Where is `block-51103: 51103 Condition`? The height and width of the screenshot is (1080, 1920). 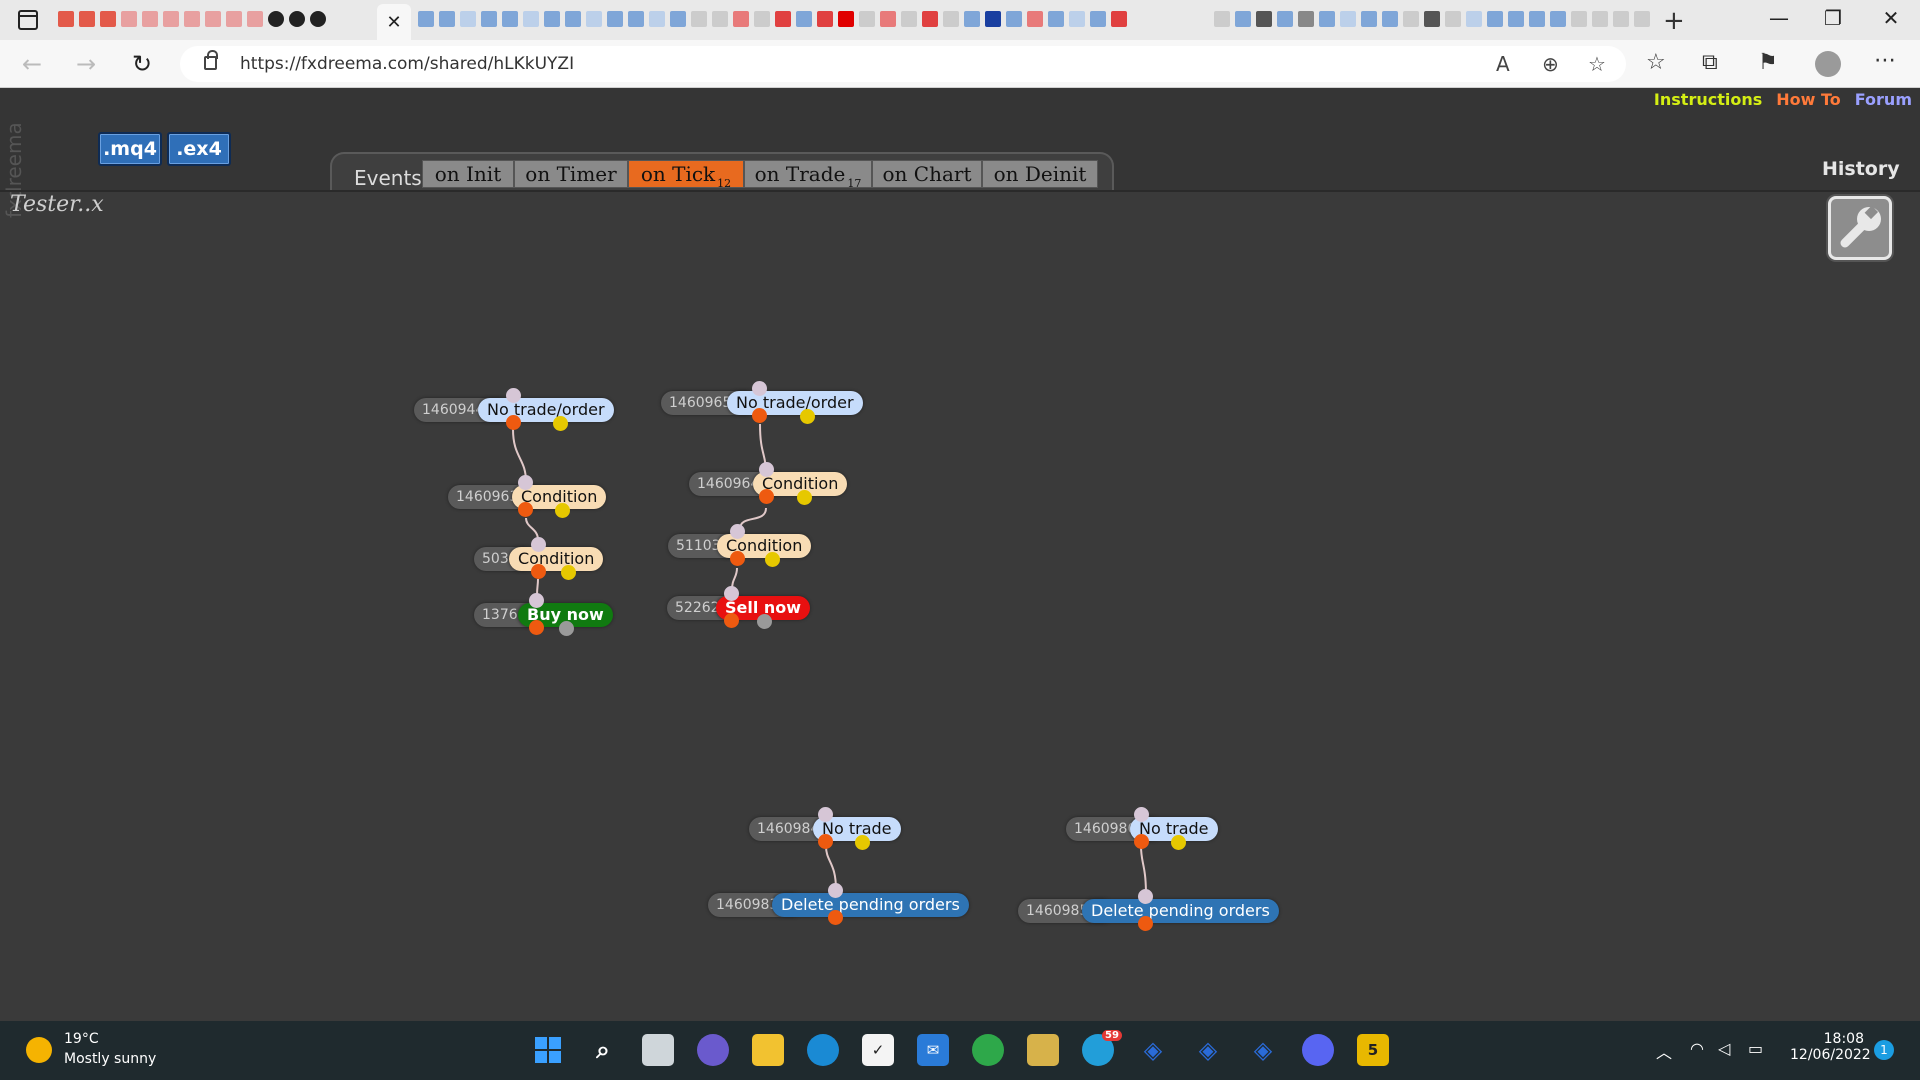
block-51103: 51103 Condition is located at coordinates (740, 545).